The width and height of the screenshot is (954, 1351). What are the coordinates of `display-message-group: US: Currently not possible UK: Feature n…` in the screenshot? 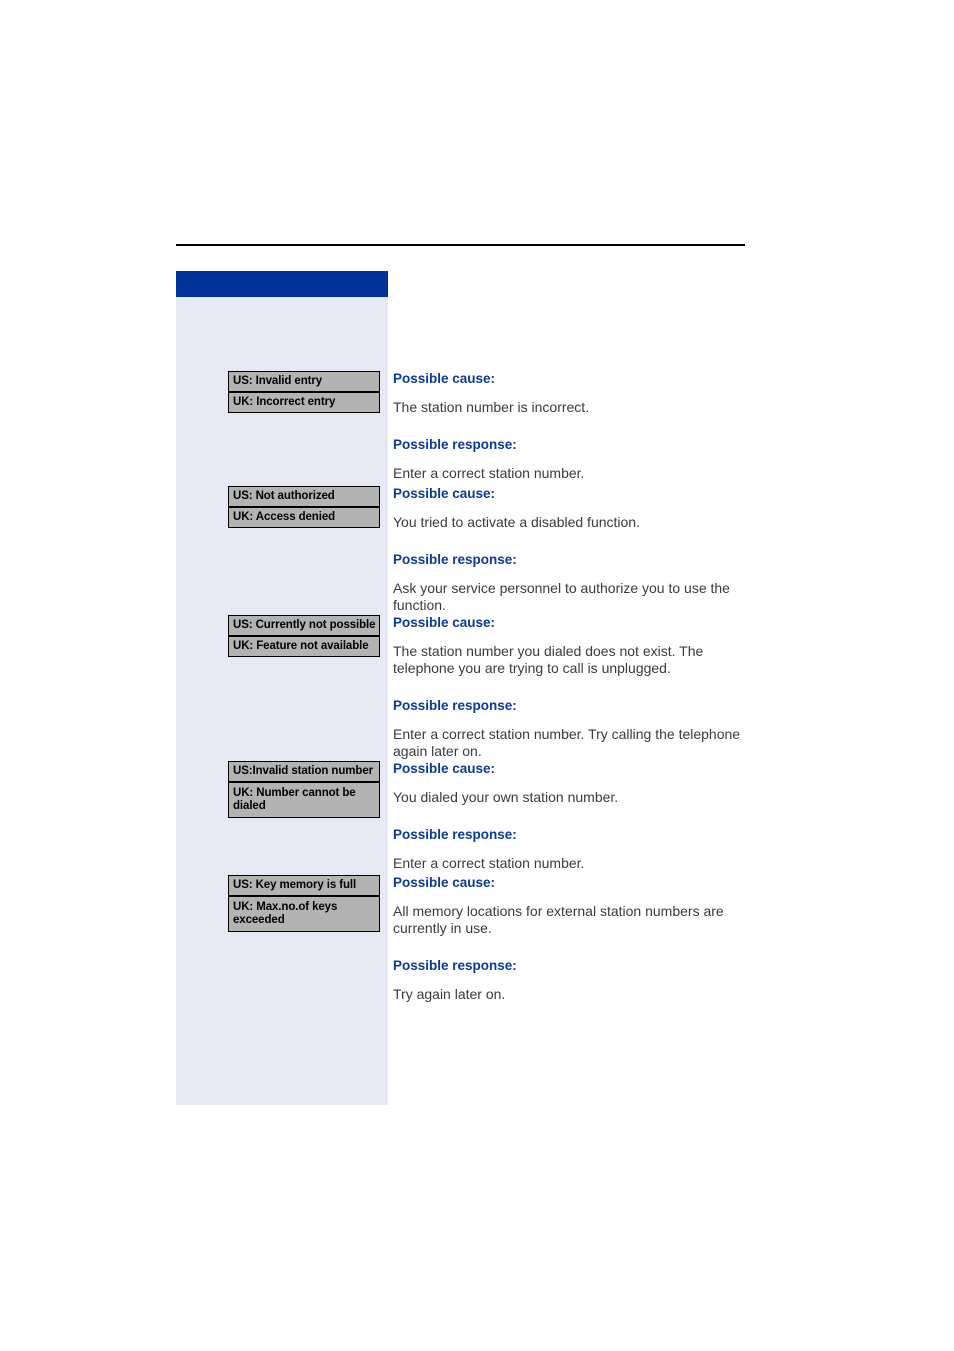 It's located at (304, 636).